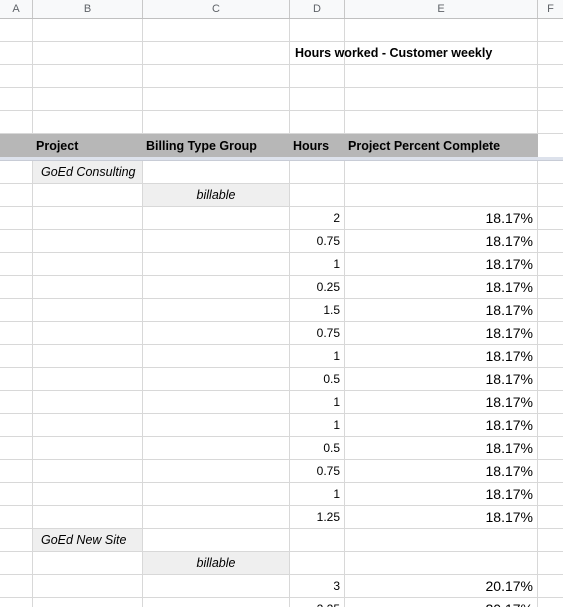 The width and height of the screenshot is (563, 607). What do you see at coordinates (317, 30) in the screenshot?
I see `cell-d1` at bounding box center [317, 30].